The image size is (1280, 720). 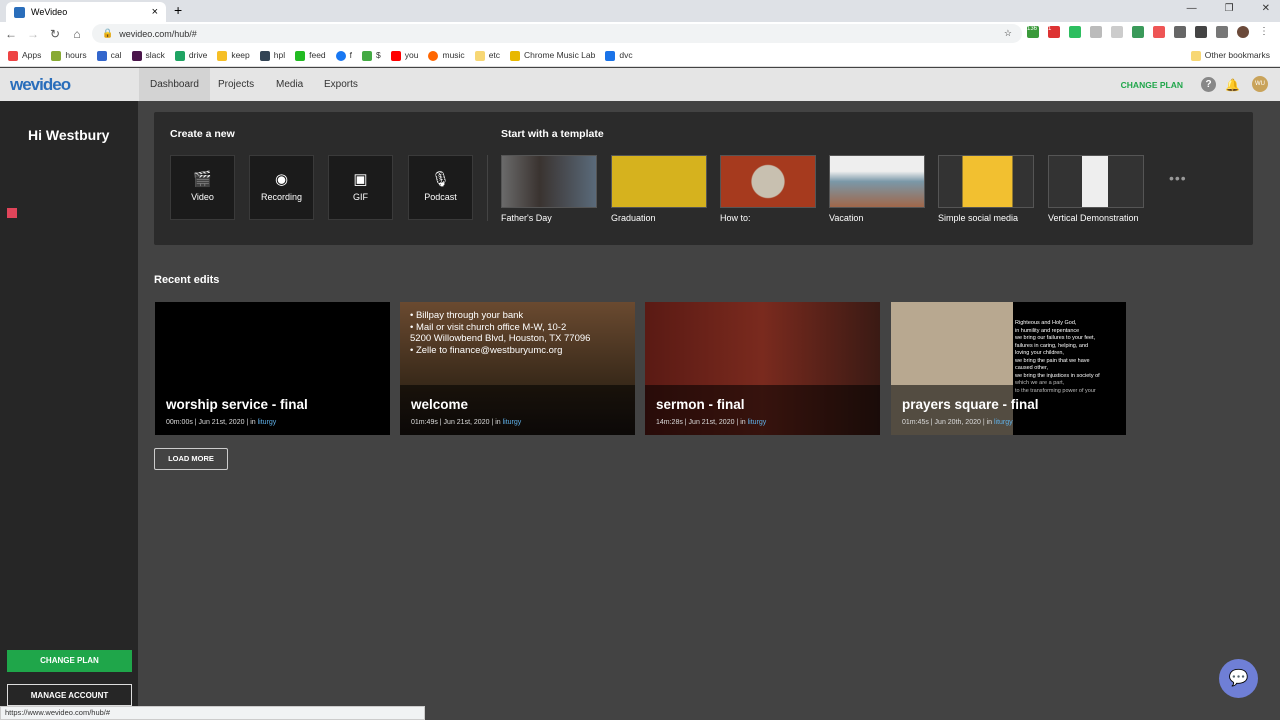 I want to click on manage-account-button: MANAGE ACCOUNT, so click(x=69, y=695).